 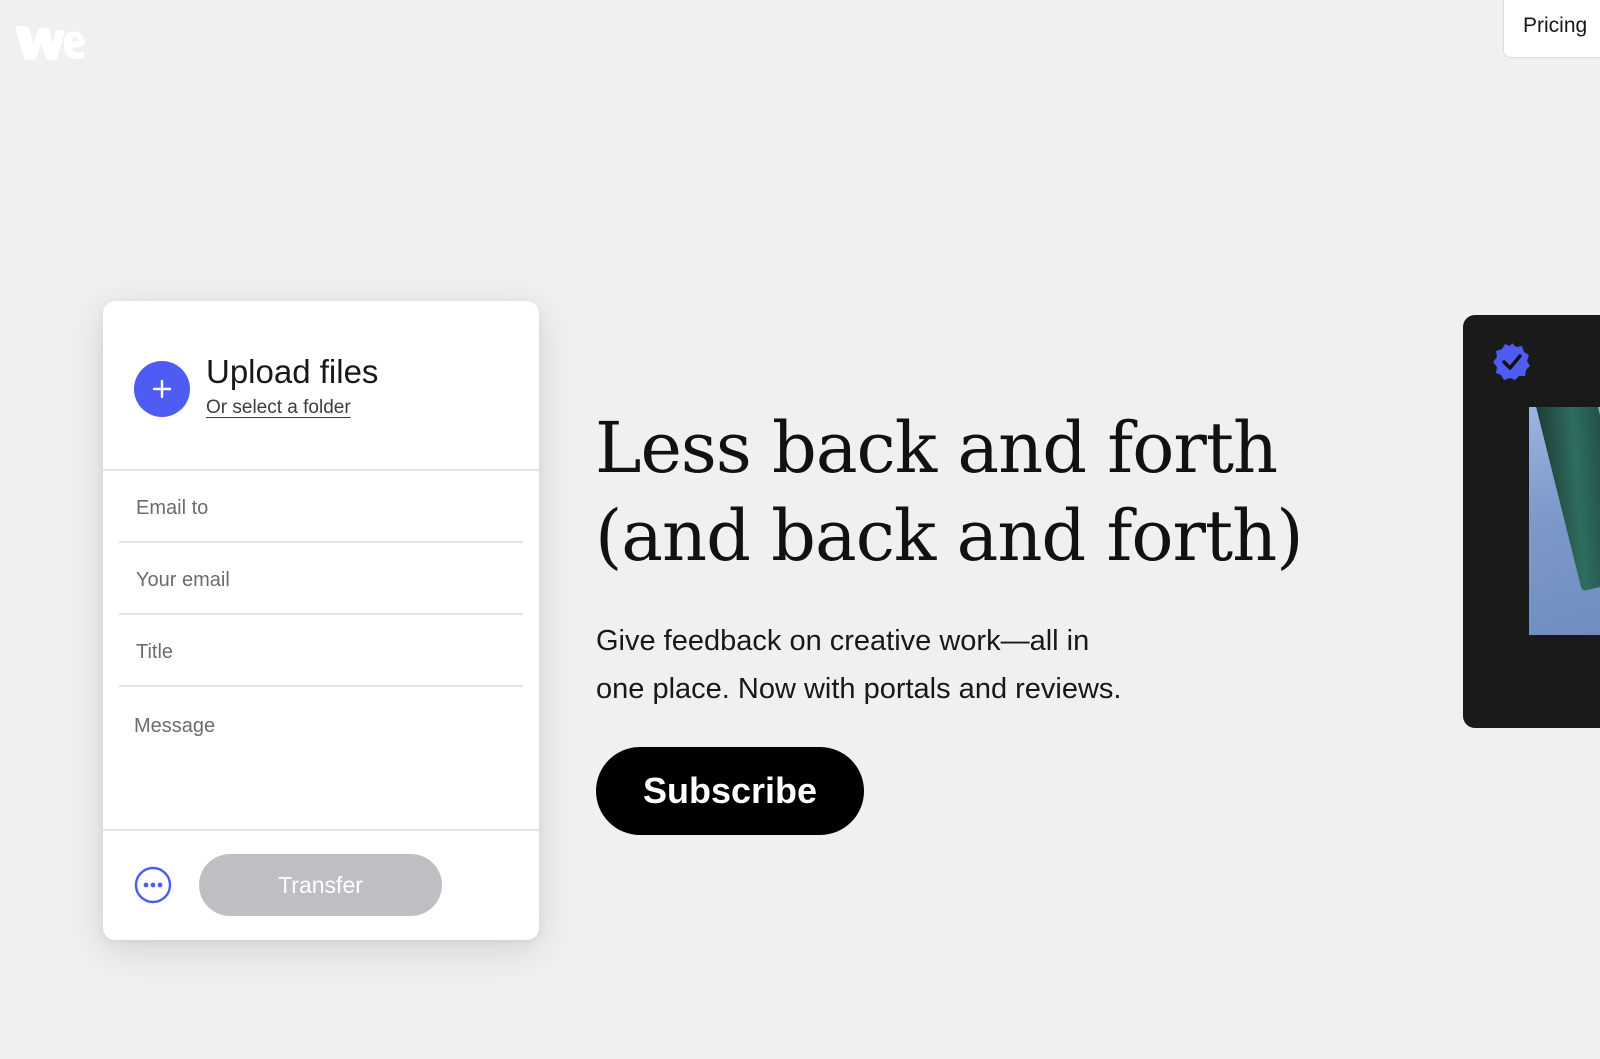 What do you see at coordinates (949, 536) in the screenshot?
I see `headline-line-2: (and back and forth)` at bounding box center [949, 536].